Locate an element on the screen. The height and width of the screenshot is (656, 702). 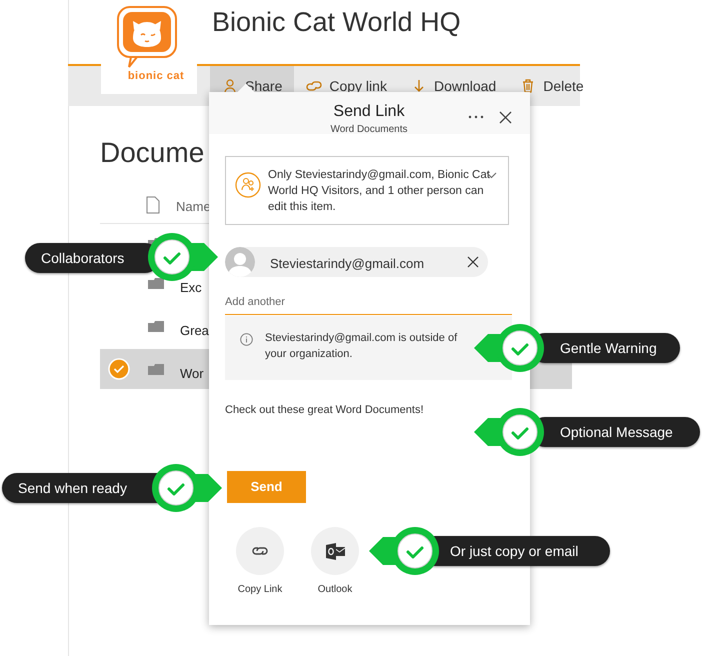
share-option-label: Copy Link is located at coordinates (260, 590).